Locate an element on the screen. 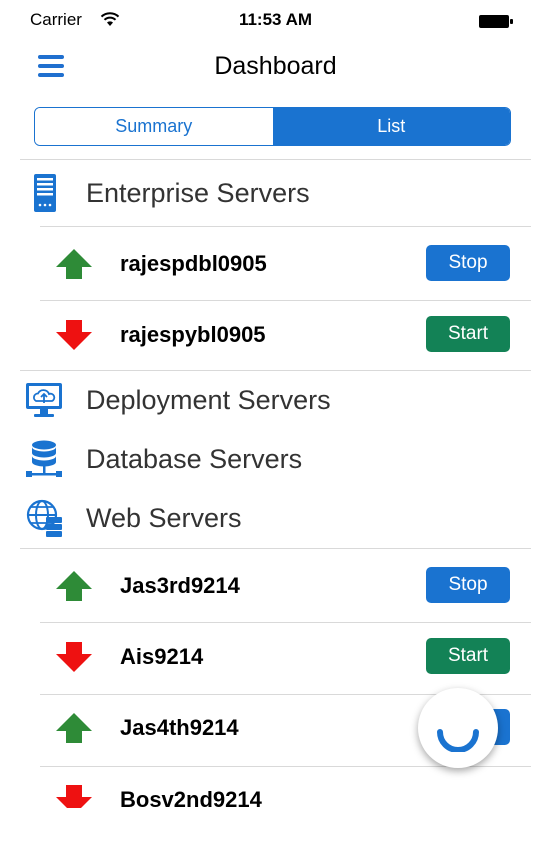 This screenshot has height=849, width=533. server-name: Ais9214 is located at coordinates (162, 656).